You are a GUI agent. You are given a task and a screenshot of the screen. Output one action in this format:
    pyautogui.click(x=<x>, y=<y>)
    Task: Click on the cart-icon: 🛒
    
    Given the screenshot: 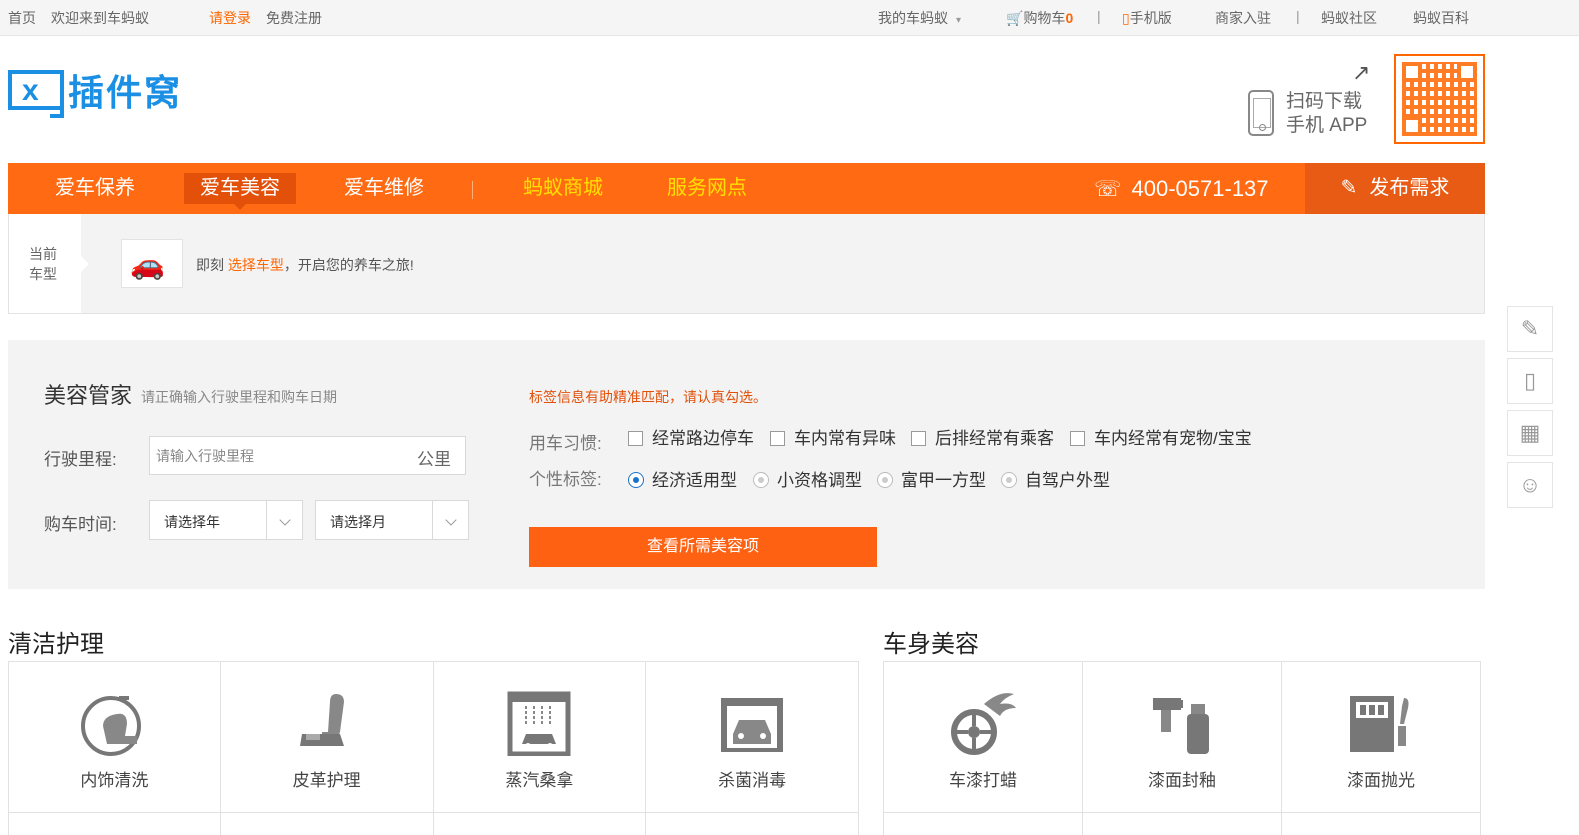 What is the action you would take?
    pyautogui.click(x=1015, y=18)
    